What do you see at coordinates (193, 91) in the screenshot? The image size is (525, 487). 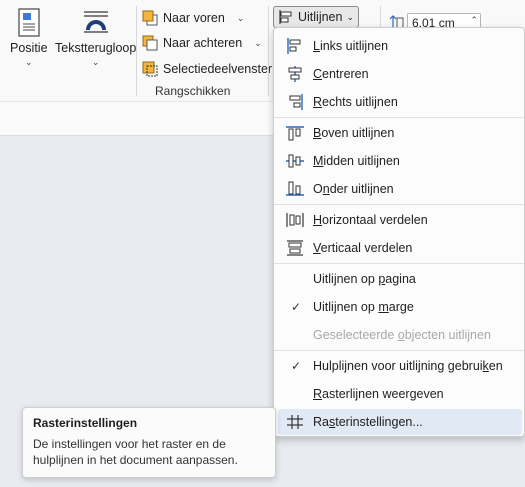 I see `arrange-group-label: Rangschikken` at bounding box center [193, 91].